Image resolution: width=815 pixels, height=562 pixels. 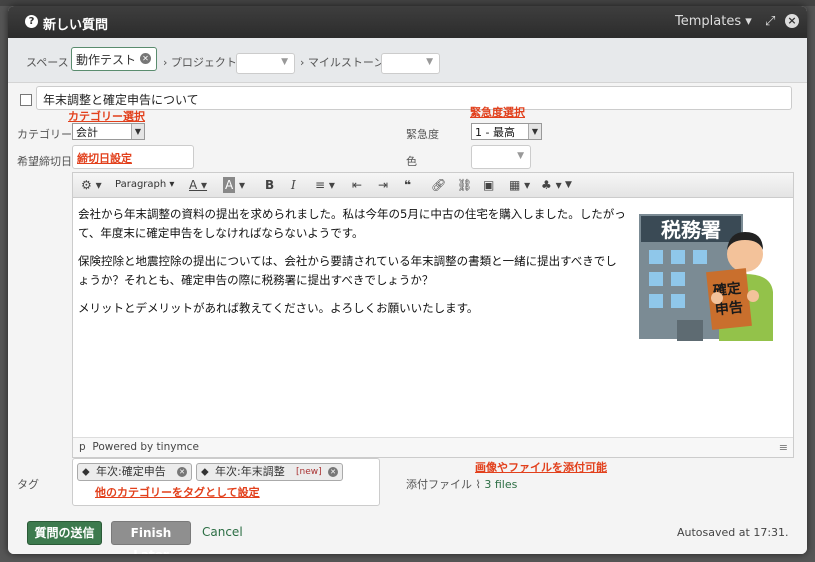 I want to click on settings-gear-icon: ⚙ ▾, so click(x=91, y=185).